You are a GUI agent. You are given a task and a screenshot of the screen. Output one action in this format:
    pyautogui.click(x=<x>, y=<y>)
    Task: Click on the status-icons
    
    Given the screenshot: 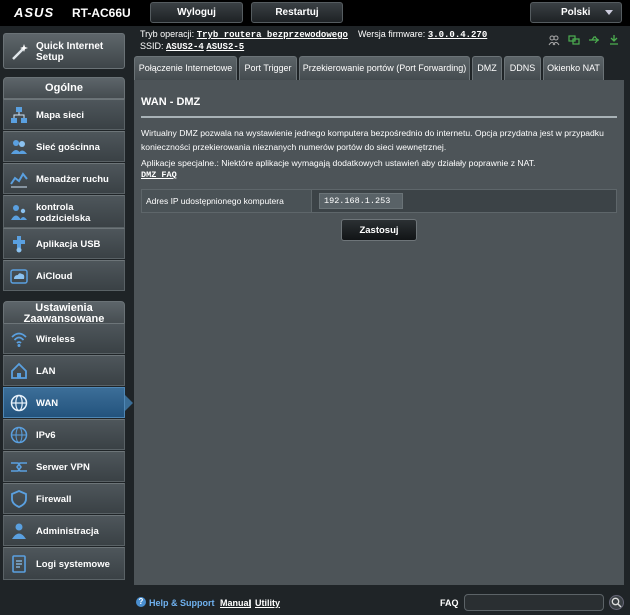 What is the action you would take?
    pyautogui.click(x=584, y=40)
    